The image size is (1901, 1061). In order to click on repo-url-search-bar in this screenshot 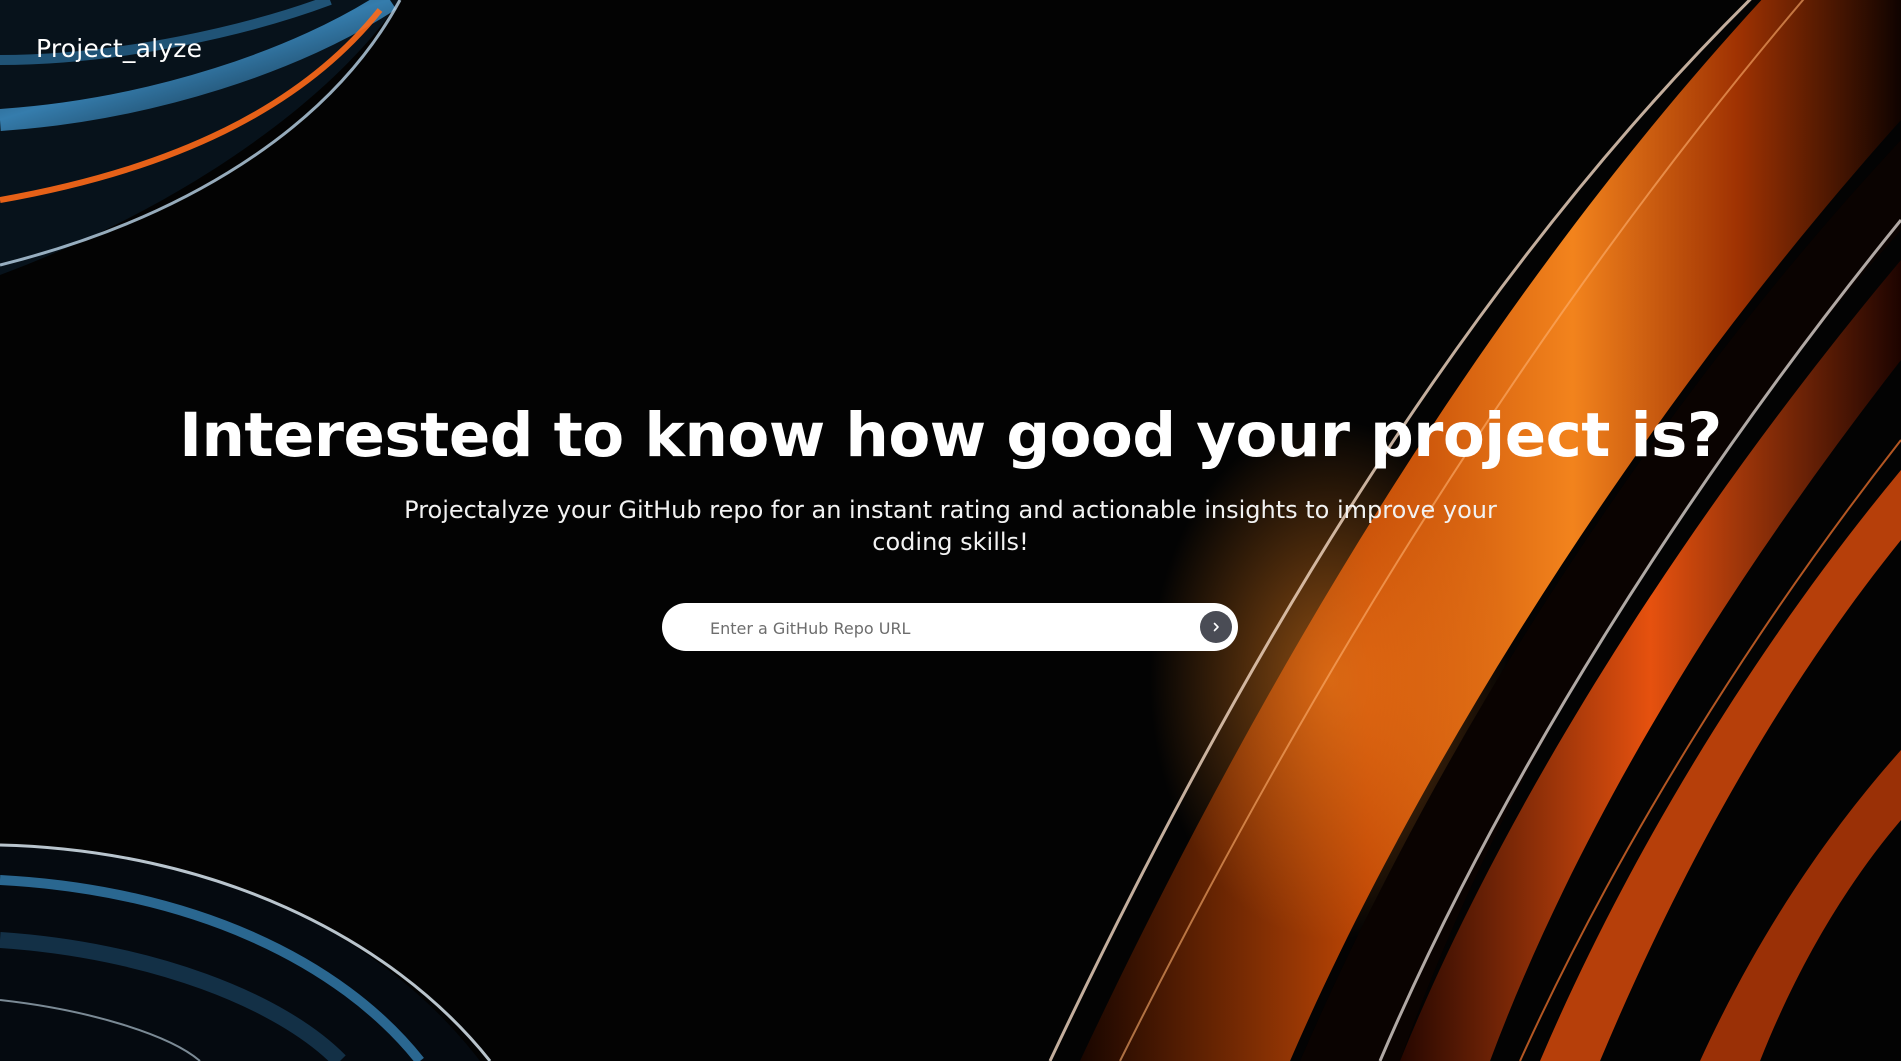, I will do `click(950, 628)`.